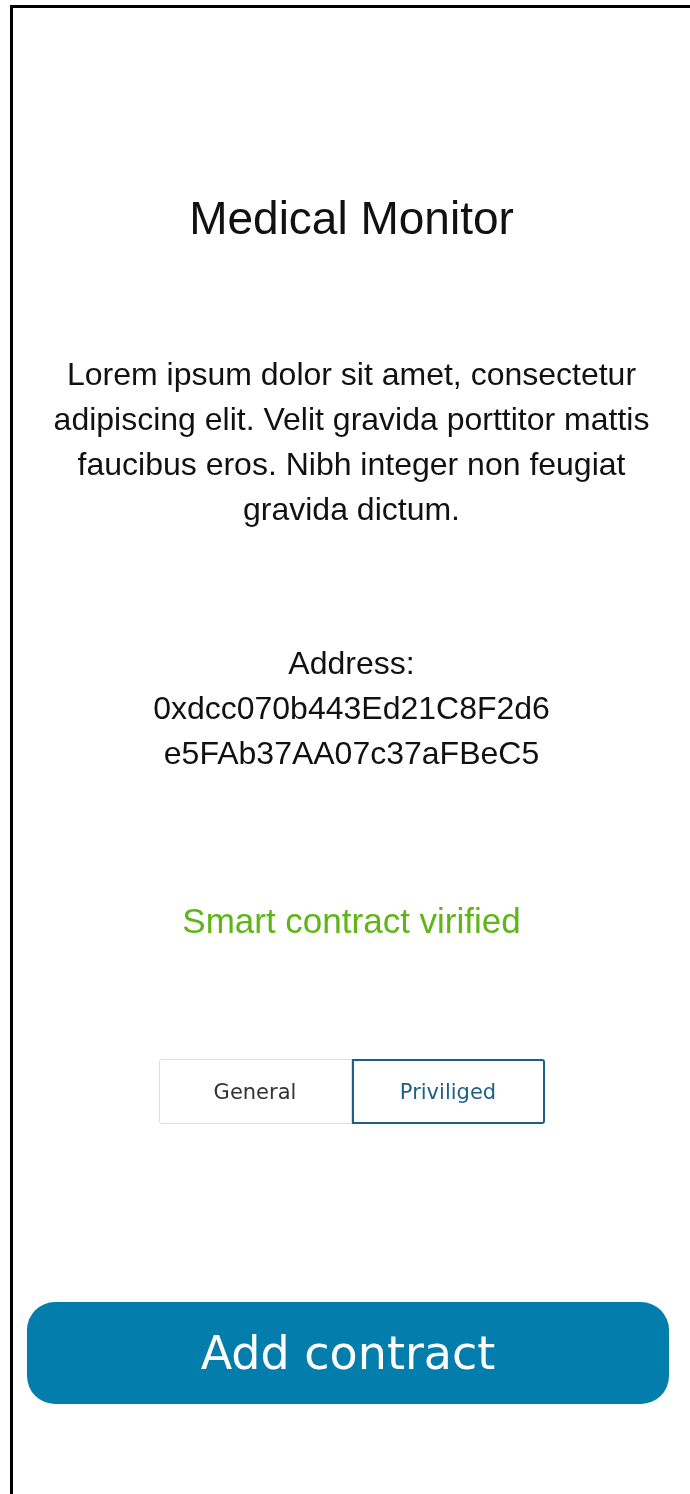 The image size is (690, 1494). Describe the element at coordinates (351, 708) in the screenshot. I see `address-text: Address: 0xdcc070b443Ed21C8F2d6 e5FAb37AA07c37aFBeC5` at that location.